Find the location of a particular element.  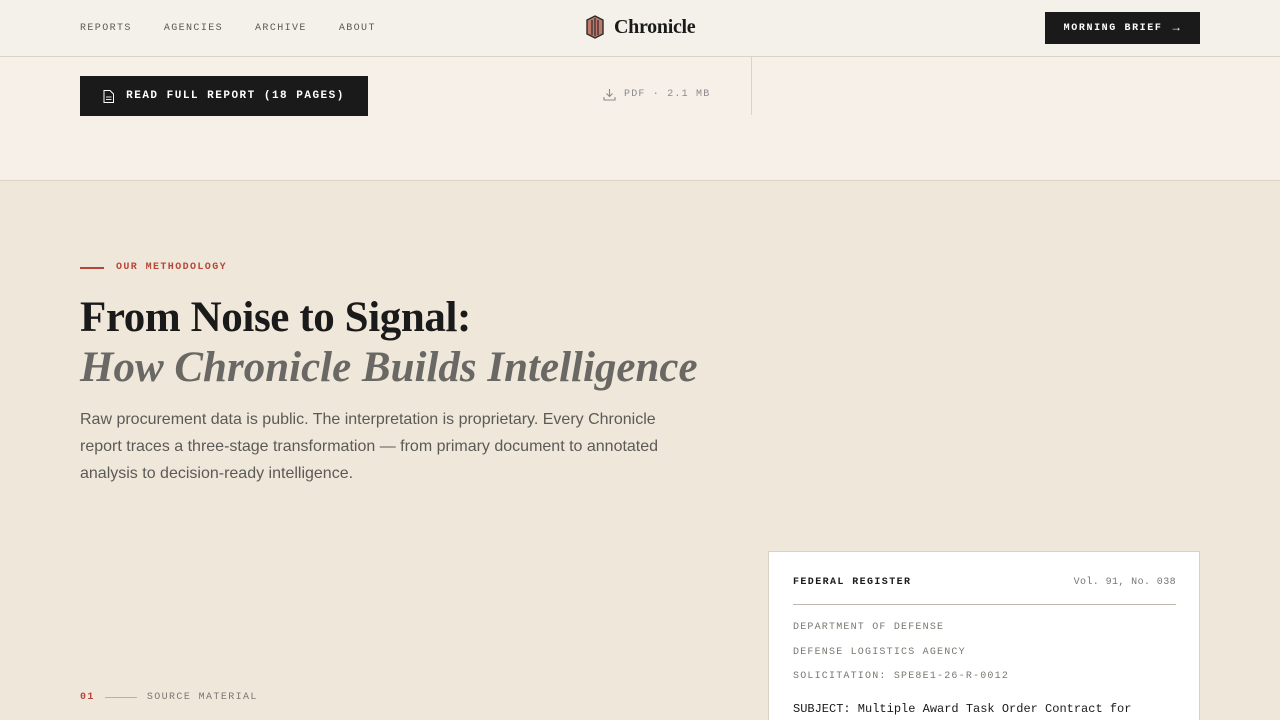

card-divider is located at coordinates (984, 604).